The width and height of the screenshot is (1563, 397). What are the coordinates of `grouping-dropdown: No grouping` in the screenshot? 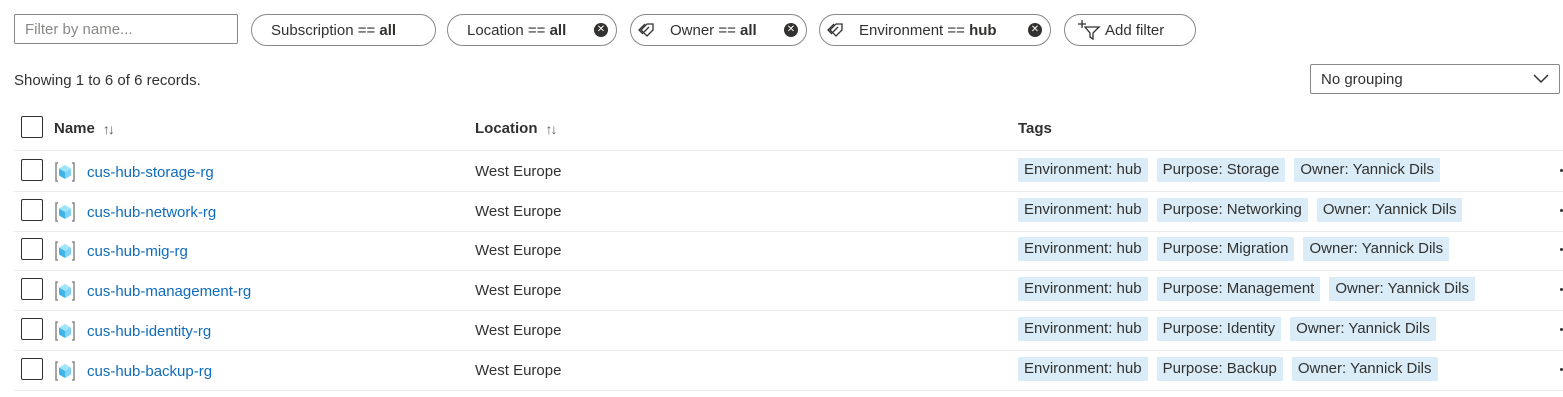 It's located at (1435, 79).